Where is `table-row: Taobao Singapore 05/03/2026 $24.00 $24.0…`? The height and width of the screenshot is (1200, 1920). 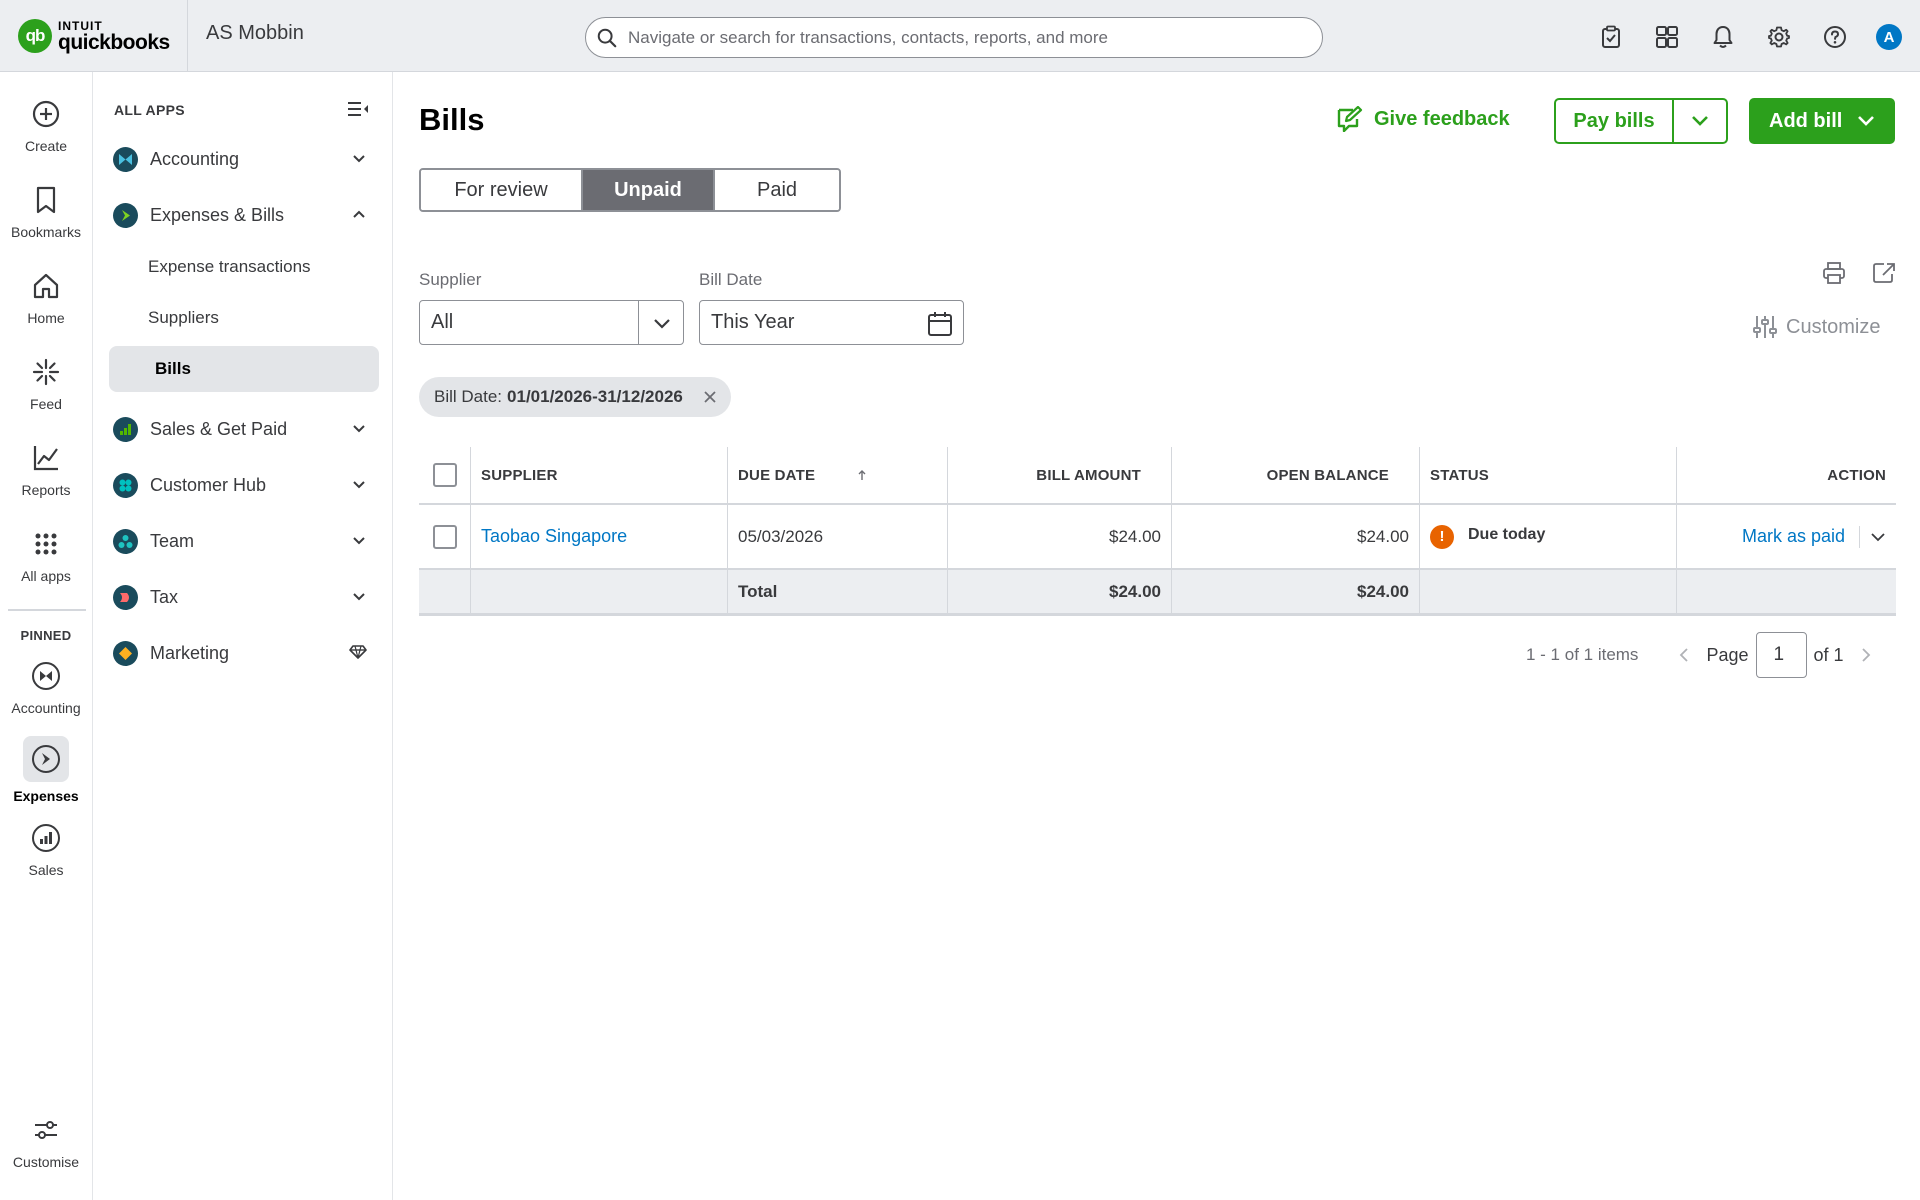
table-row: Taobao Singapore 05/03/2026 $24.00 $24.0… is located at coordinates (1157, 537).